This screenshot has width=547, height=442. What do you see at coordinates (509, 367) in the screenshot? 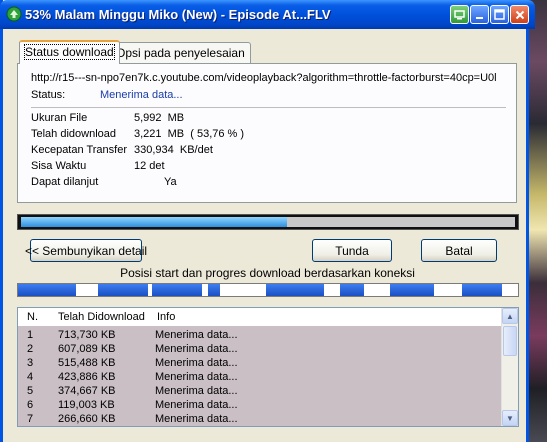
I see `list-scrollbar: ▲ ▼` at bounding box center [509, 367].